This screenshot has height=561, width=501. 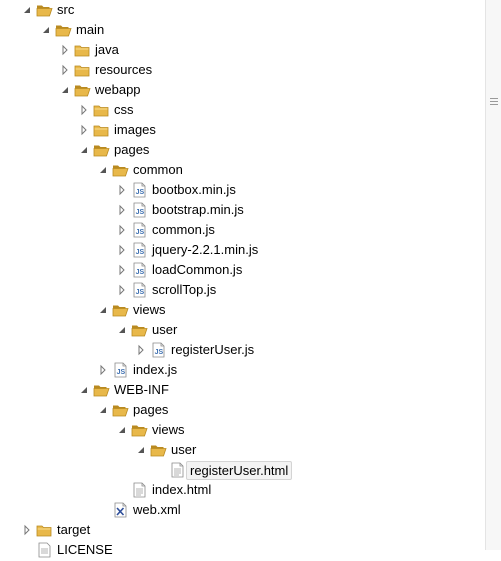 What do you see at coordinates (120, 510) in the screenshot?
I see `xml-file-icon` at bounding box center [120, 510].